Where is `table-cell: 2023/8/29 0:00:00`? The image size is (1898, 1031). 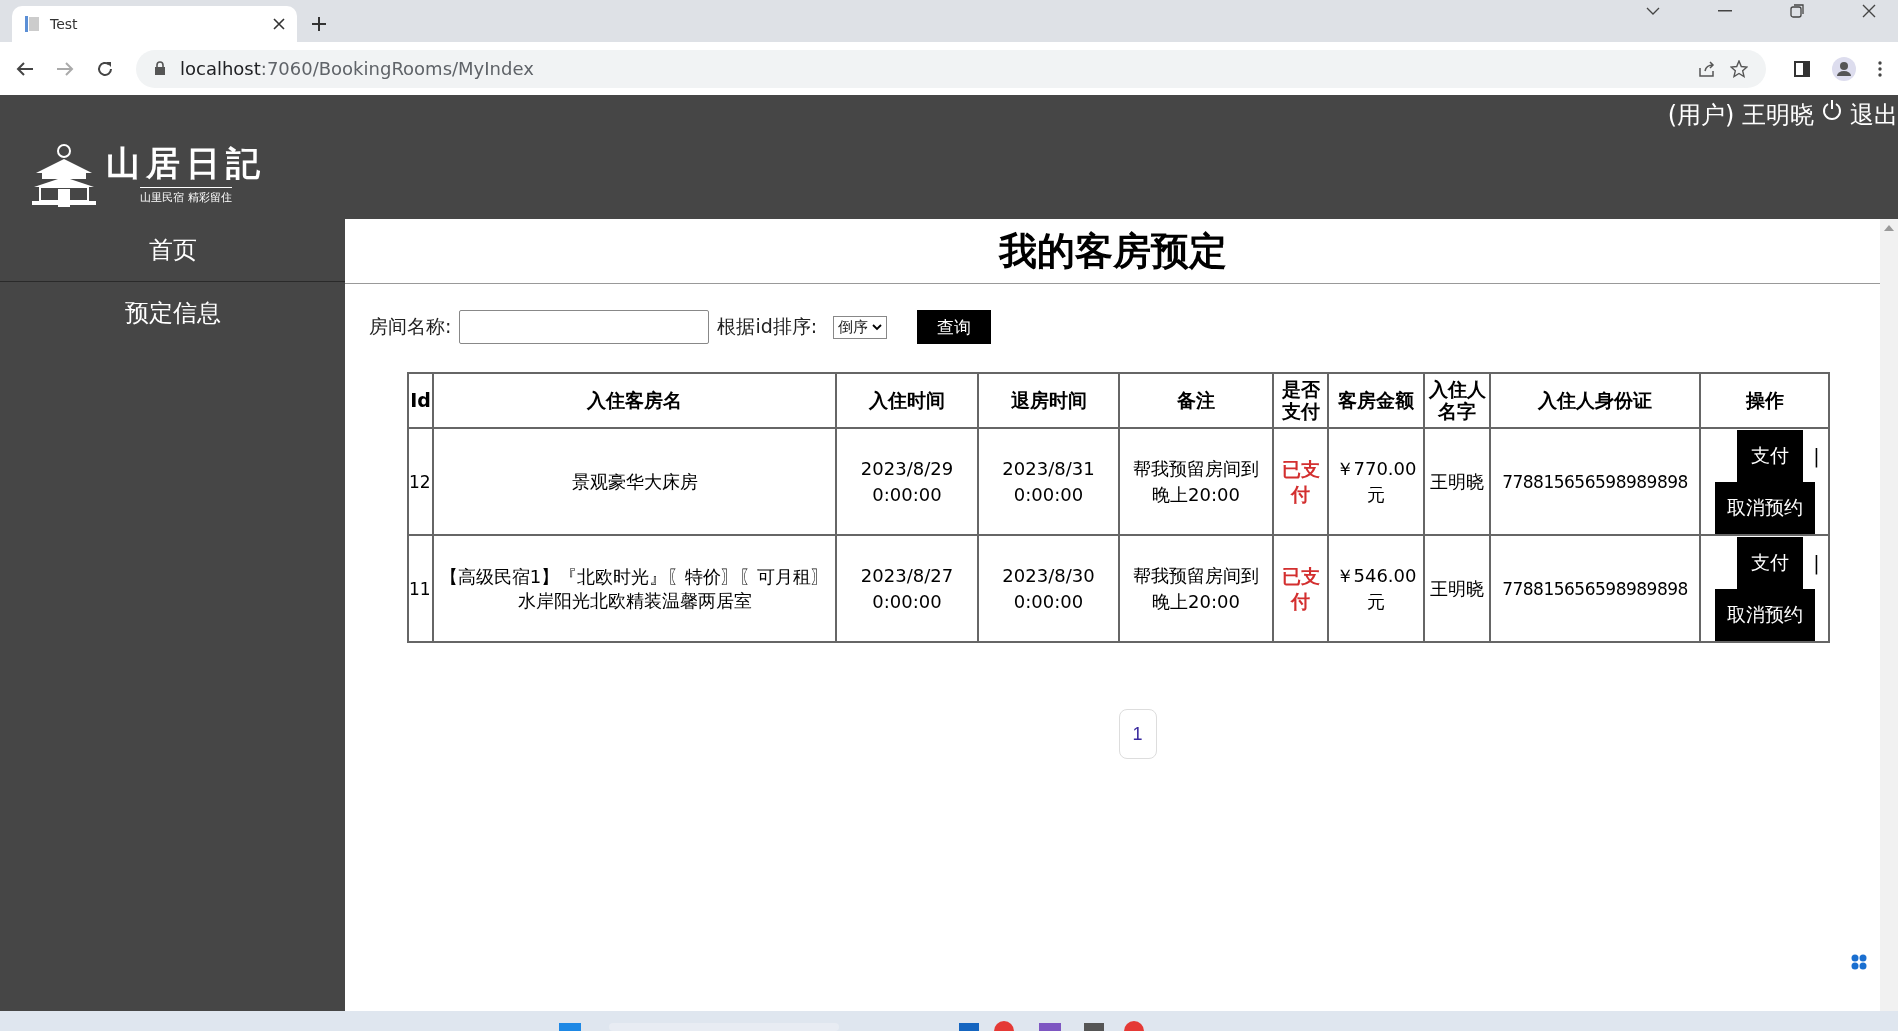
table-cell: 2023/8/29 0:00:00 is located at coordinates (907, 481).